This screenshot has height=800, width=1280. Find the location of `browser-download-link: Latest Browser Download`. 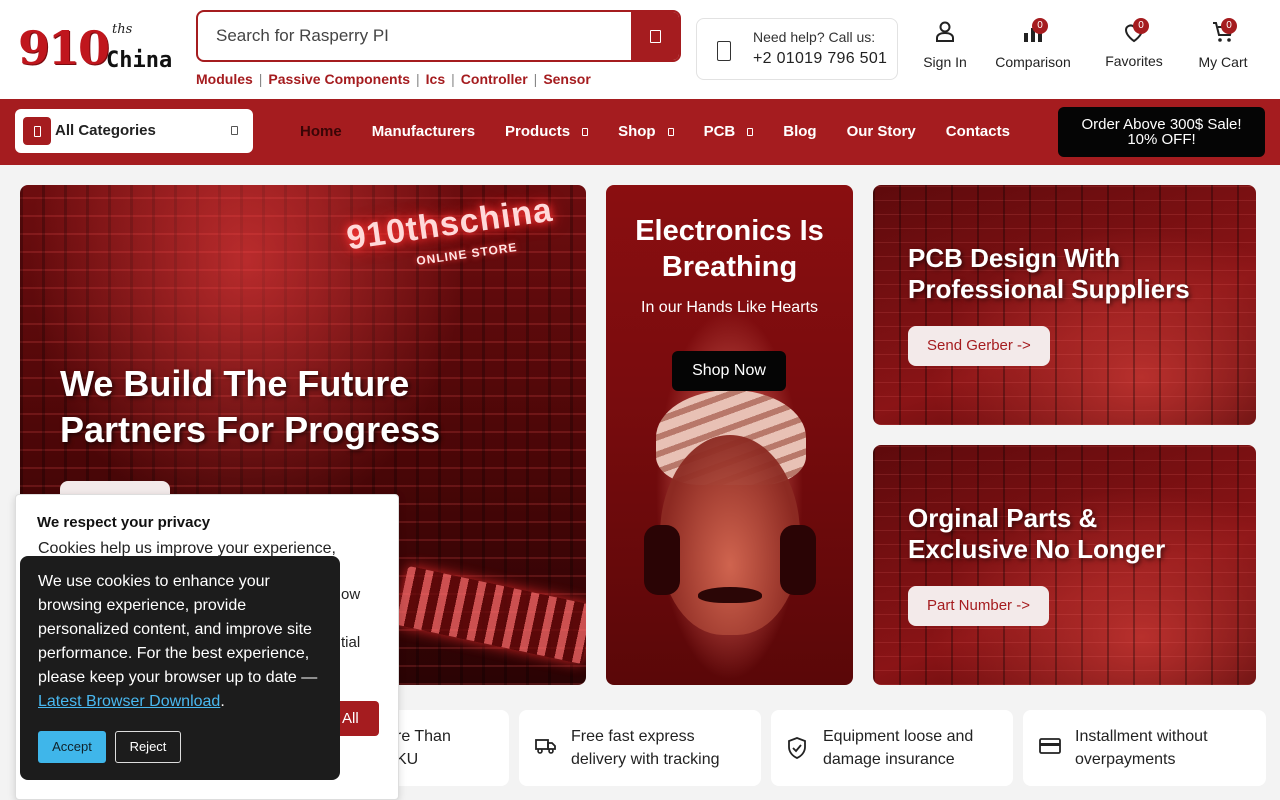

browser-download-link: Latest Browser Download is located at coordinates (129, 701).